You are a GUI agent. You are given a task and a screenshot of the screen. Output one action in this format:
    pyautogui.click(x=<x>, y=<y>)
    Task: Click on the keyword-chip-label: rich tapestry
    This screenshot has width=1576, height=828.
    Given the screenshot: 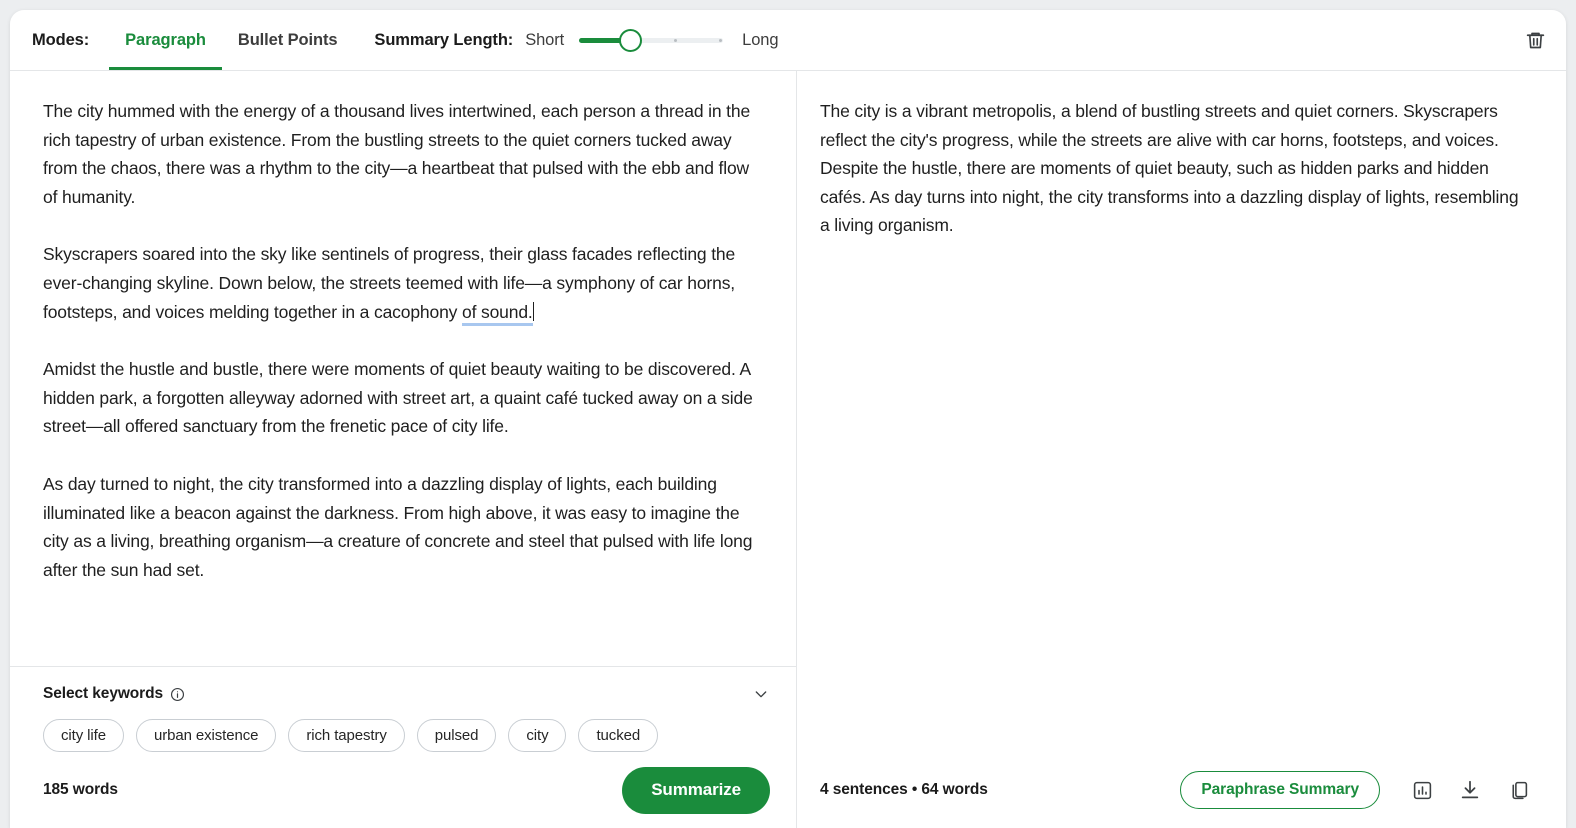 What is the action you would take?
    pyautogui.click(x=346, y=735)
    